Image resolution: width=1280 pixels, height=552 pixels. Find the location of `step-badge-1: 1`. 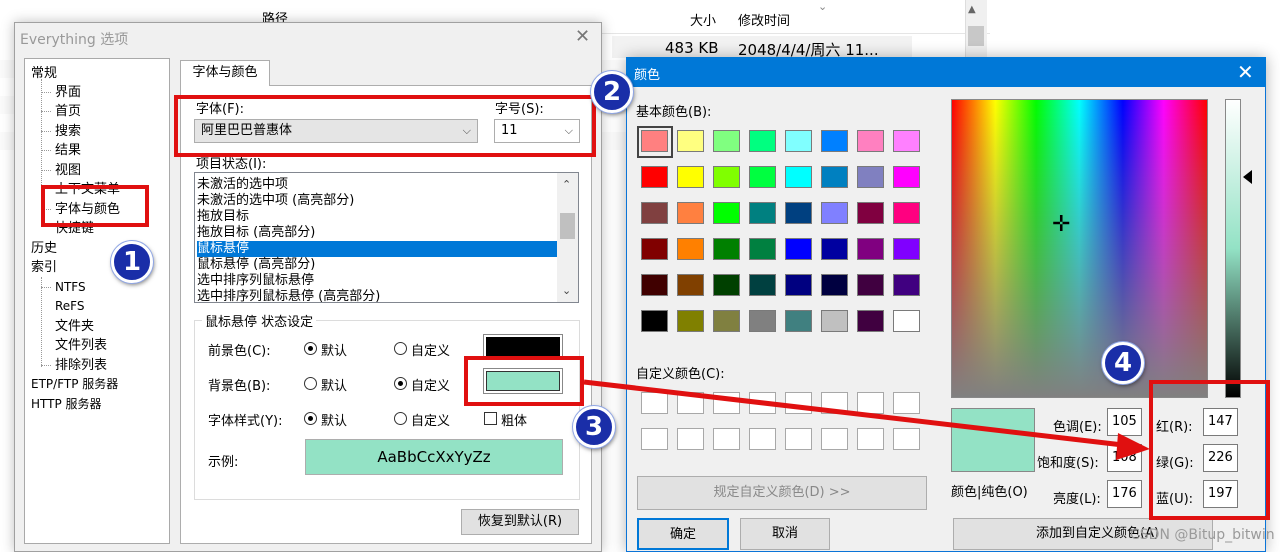

step-badge-1: 1 is located at coordinates (132, 262).